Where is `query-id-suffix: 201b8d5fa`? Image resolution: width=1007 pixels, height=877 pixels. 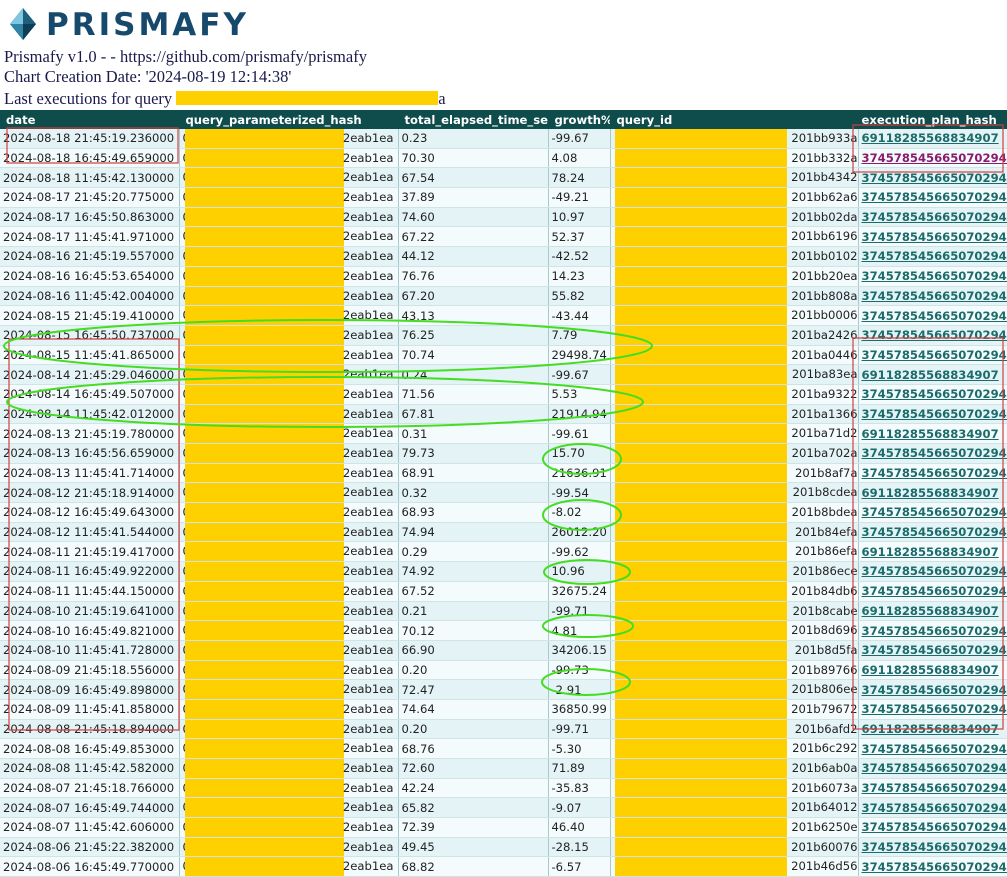
query-id-suffix: 201b8d5fa is located at coordinates (826, 650).